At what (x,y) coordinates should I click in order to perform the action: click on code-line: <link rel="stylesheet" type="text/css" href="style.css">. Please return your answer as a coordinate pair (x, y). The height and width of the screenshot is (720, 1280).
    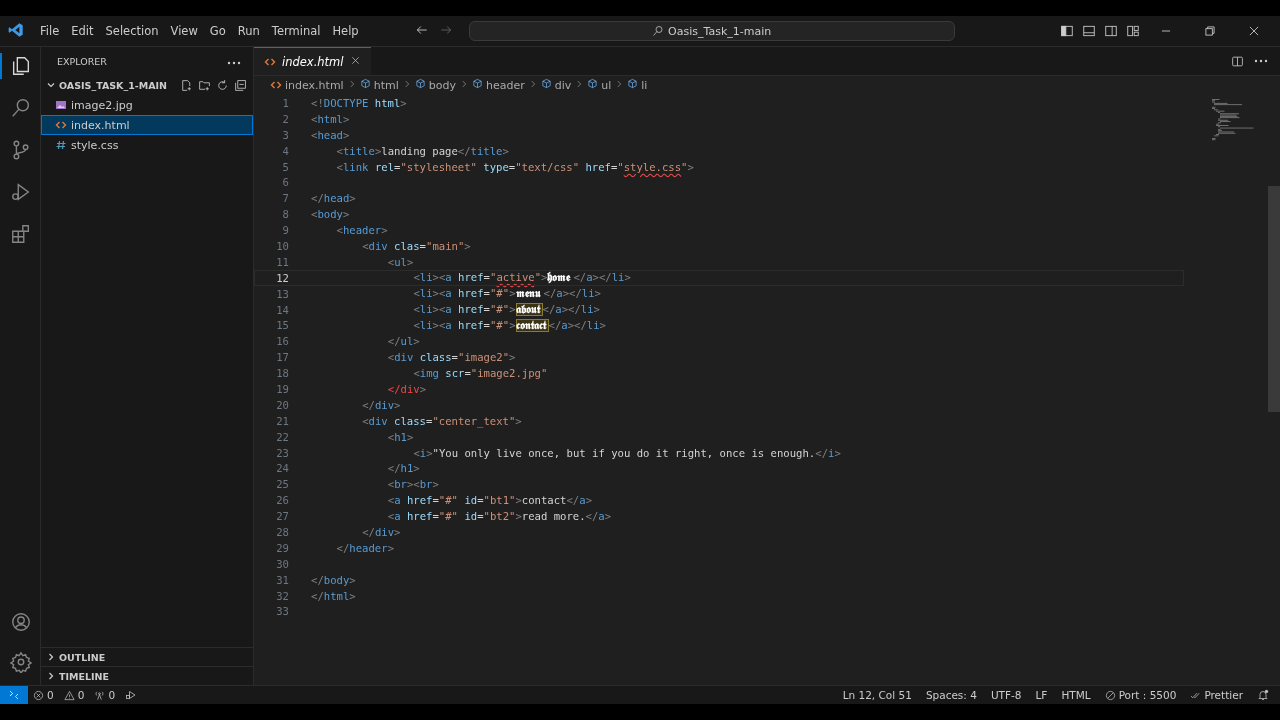
    Looking at the image, I should click on (515, 166).